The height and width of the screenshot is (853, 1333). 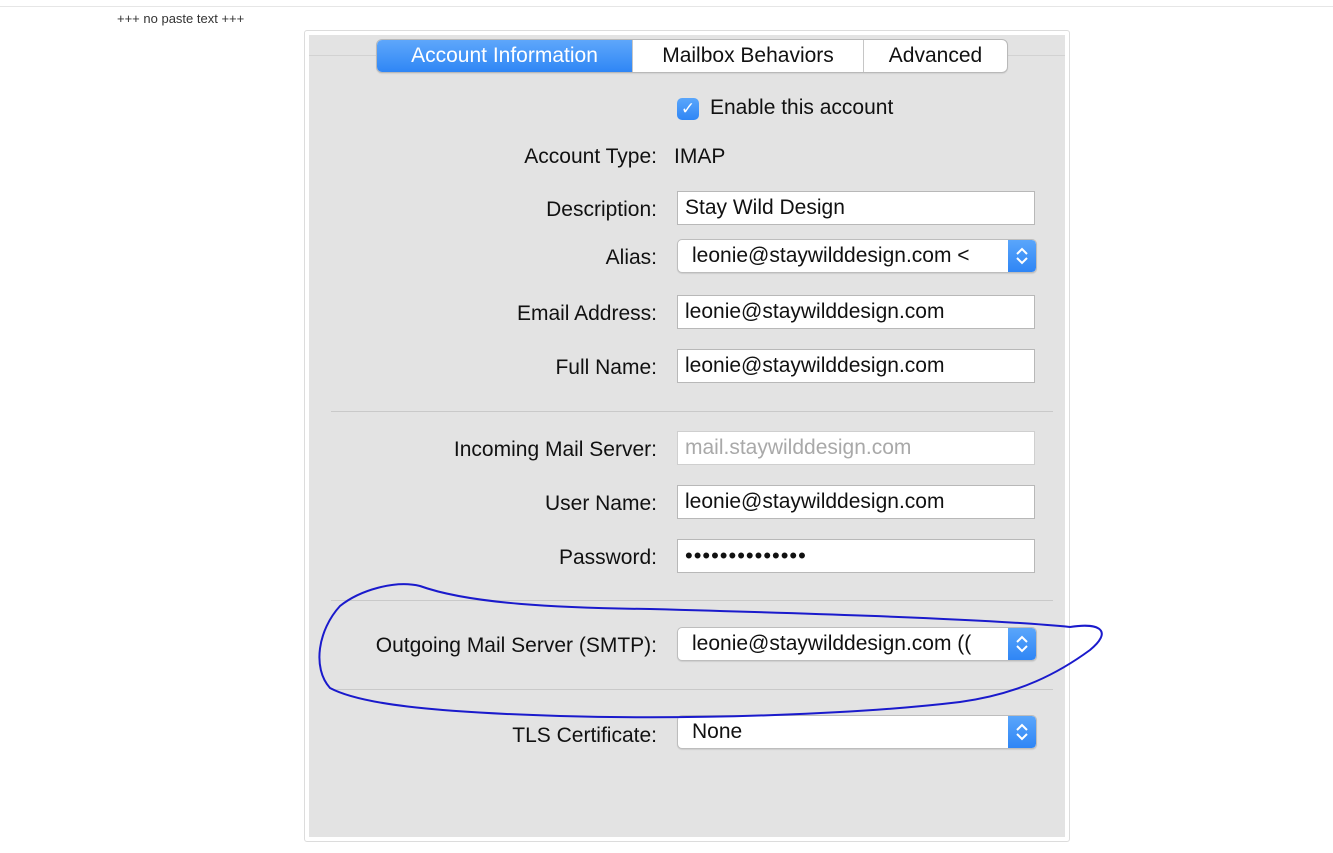 I want to click on outgoing-server-label: Outgoing Mail Server (SMTP):, so click(x=516, y=645).